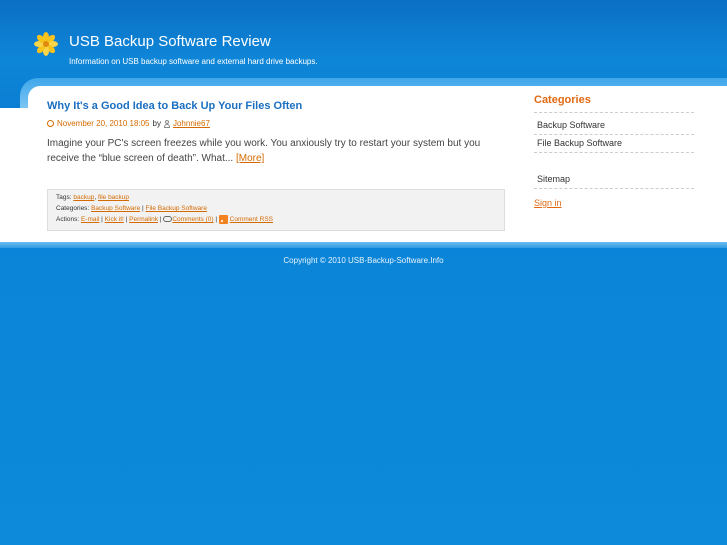 The height and width of the screenshot is (545, 727). I want to click on tags-row: Tags: backup, file backup, so click(93, 197).